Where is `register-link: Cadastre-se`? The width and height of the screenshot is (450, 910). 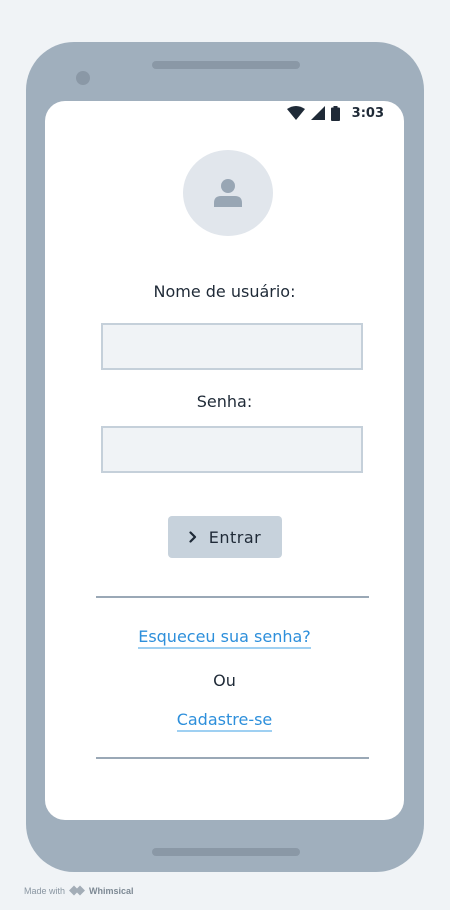
register-link: Cadastre-se is located at coordinates (224, 721).